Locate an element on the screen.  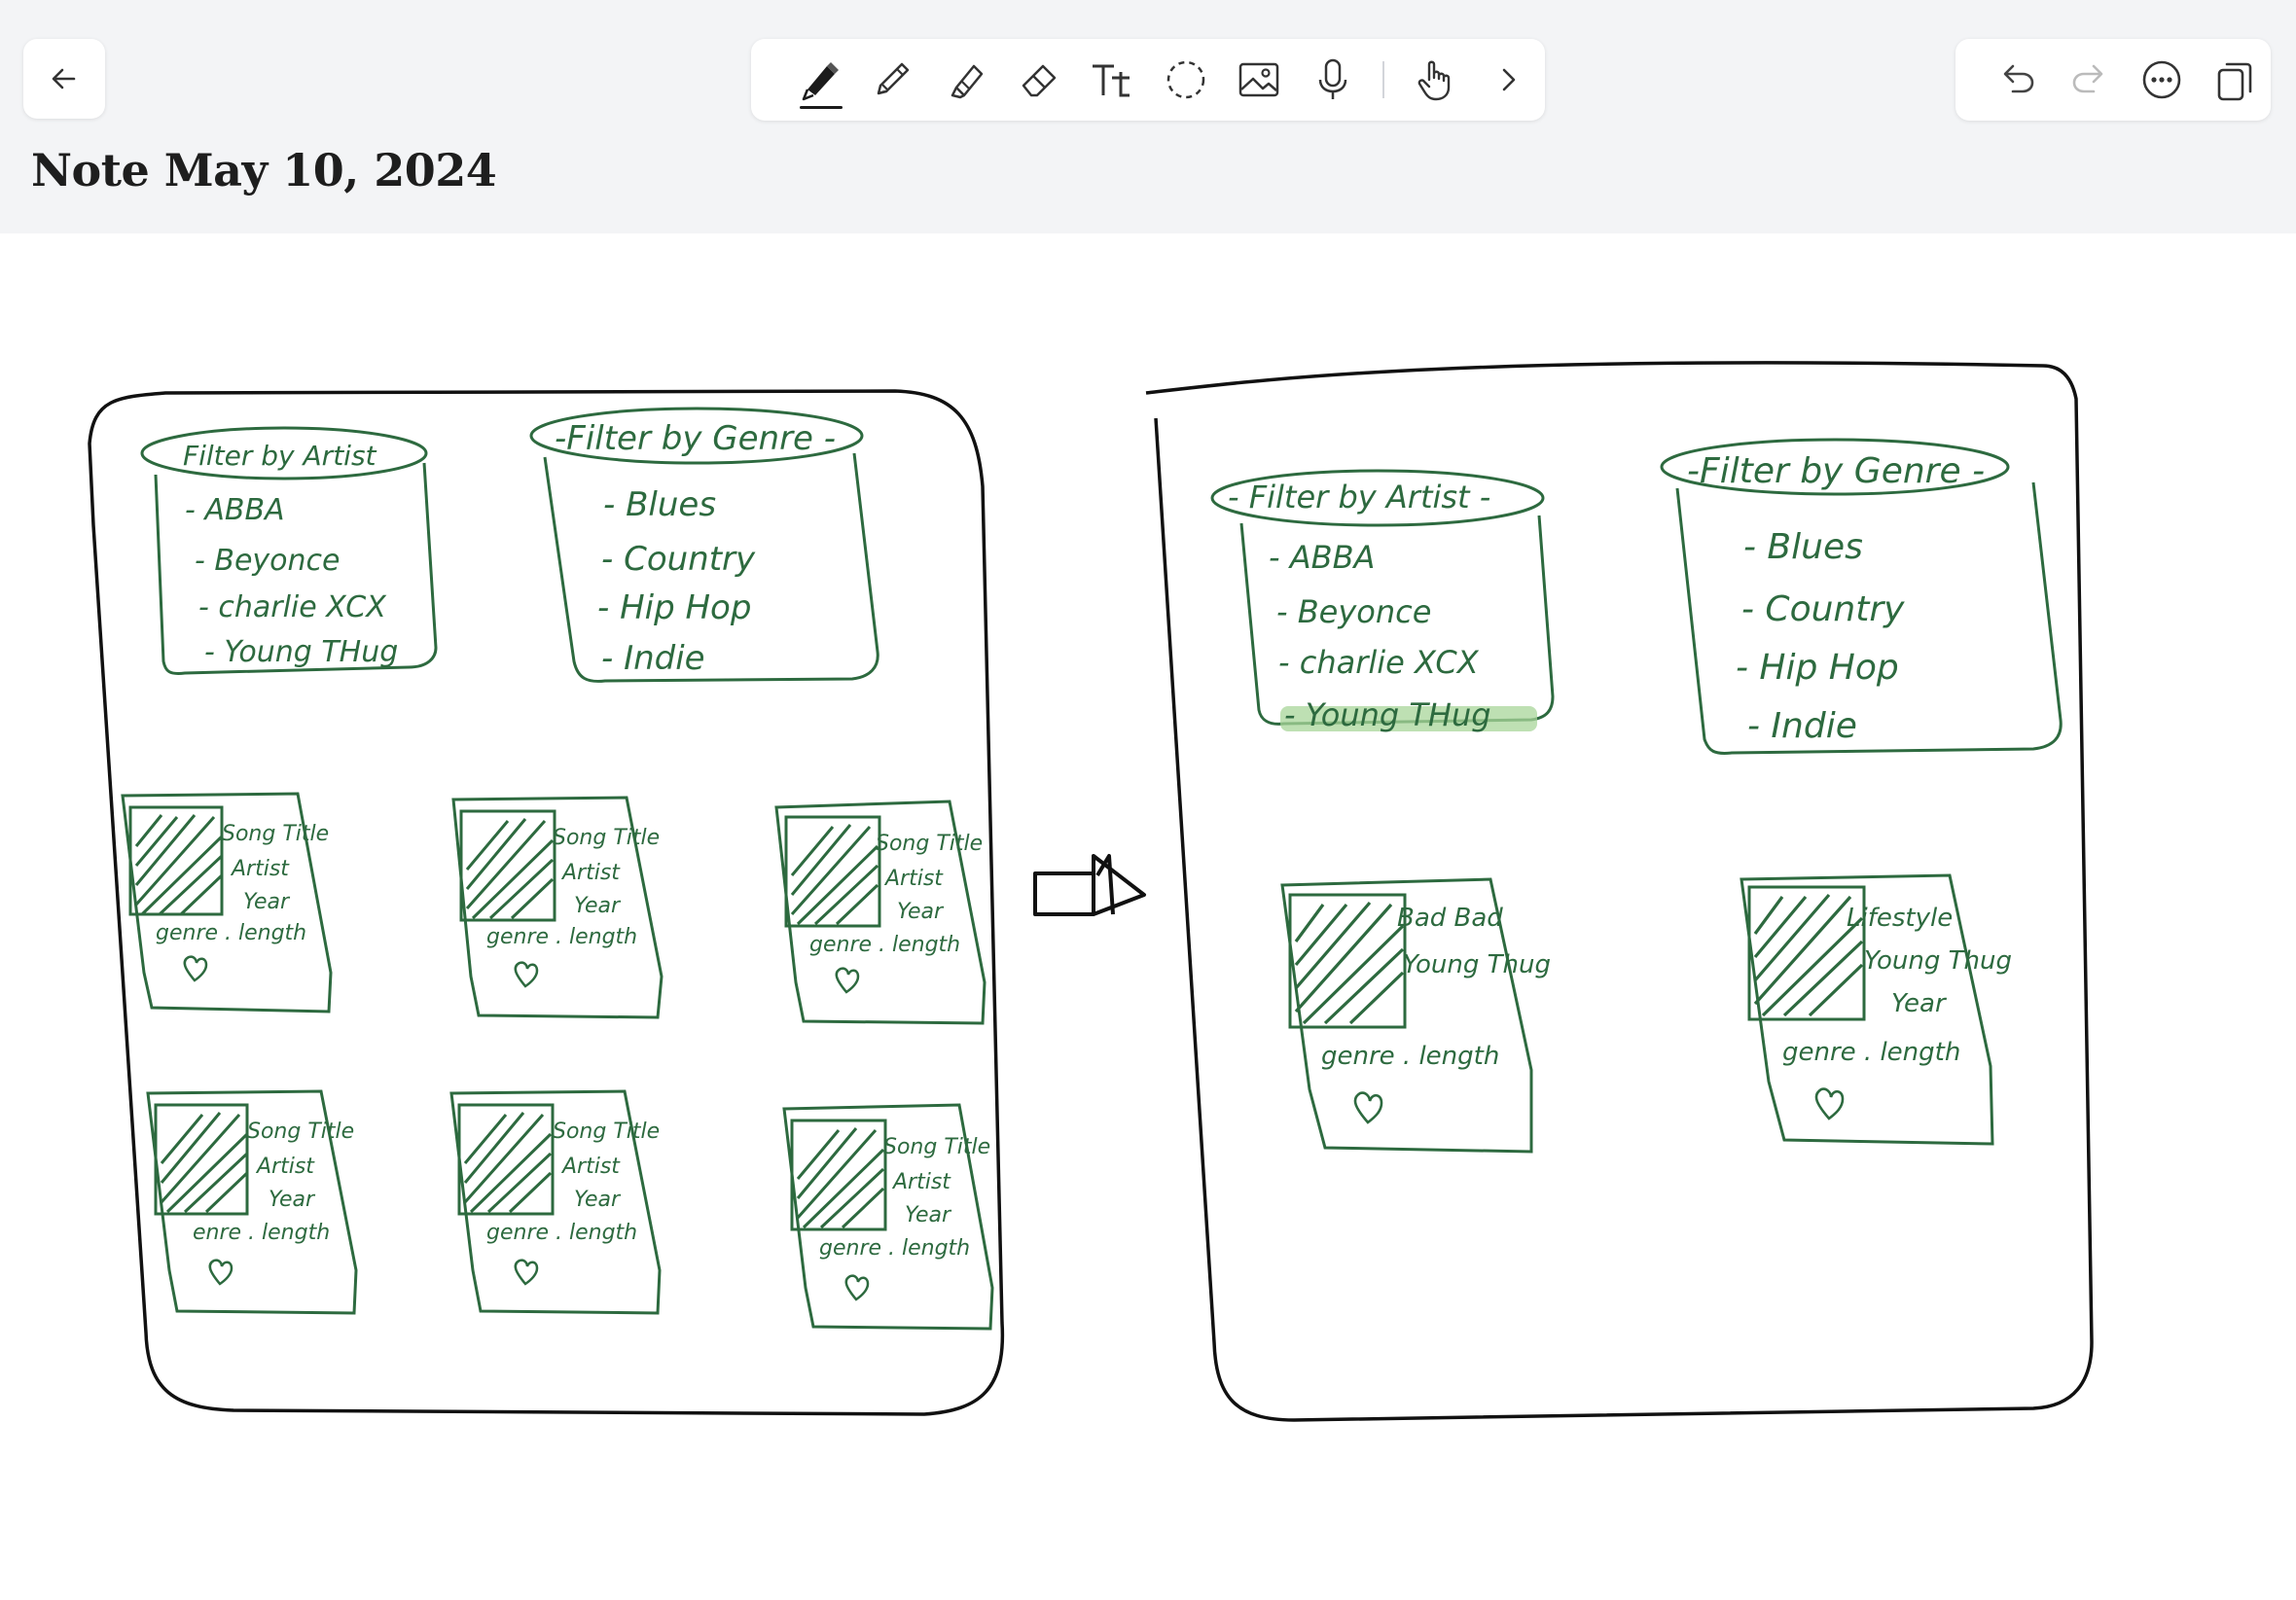
eraser-tool is located at coordinates (1038, 80).